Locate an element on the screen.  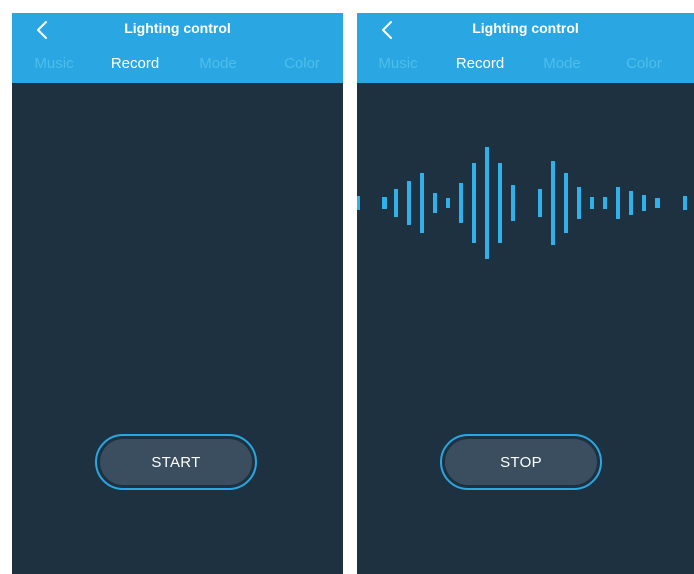
start-button: START is located at coordinates (176, 462).